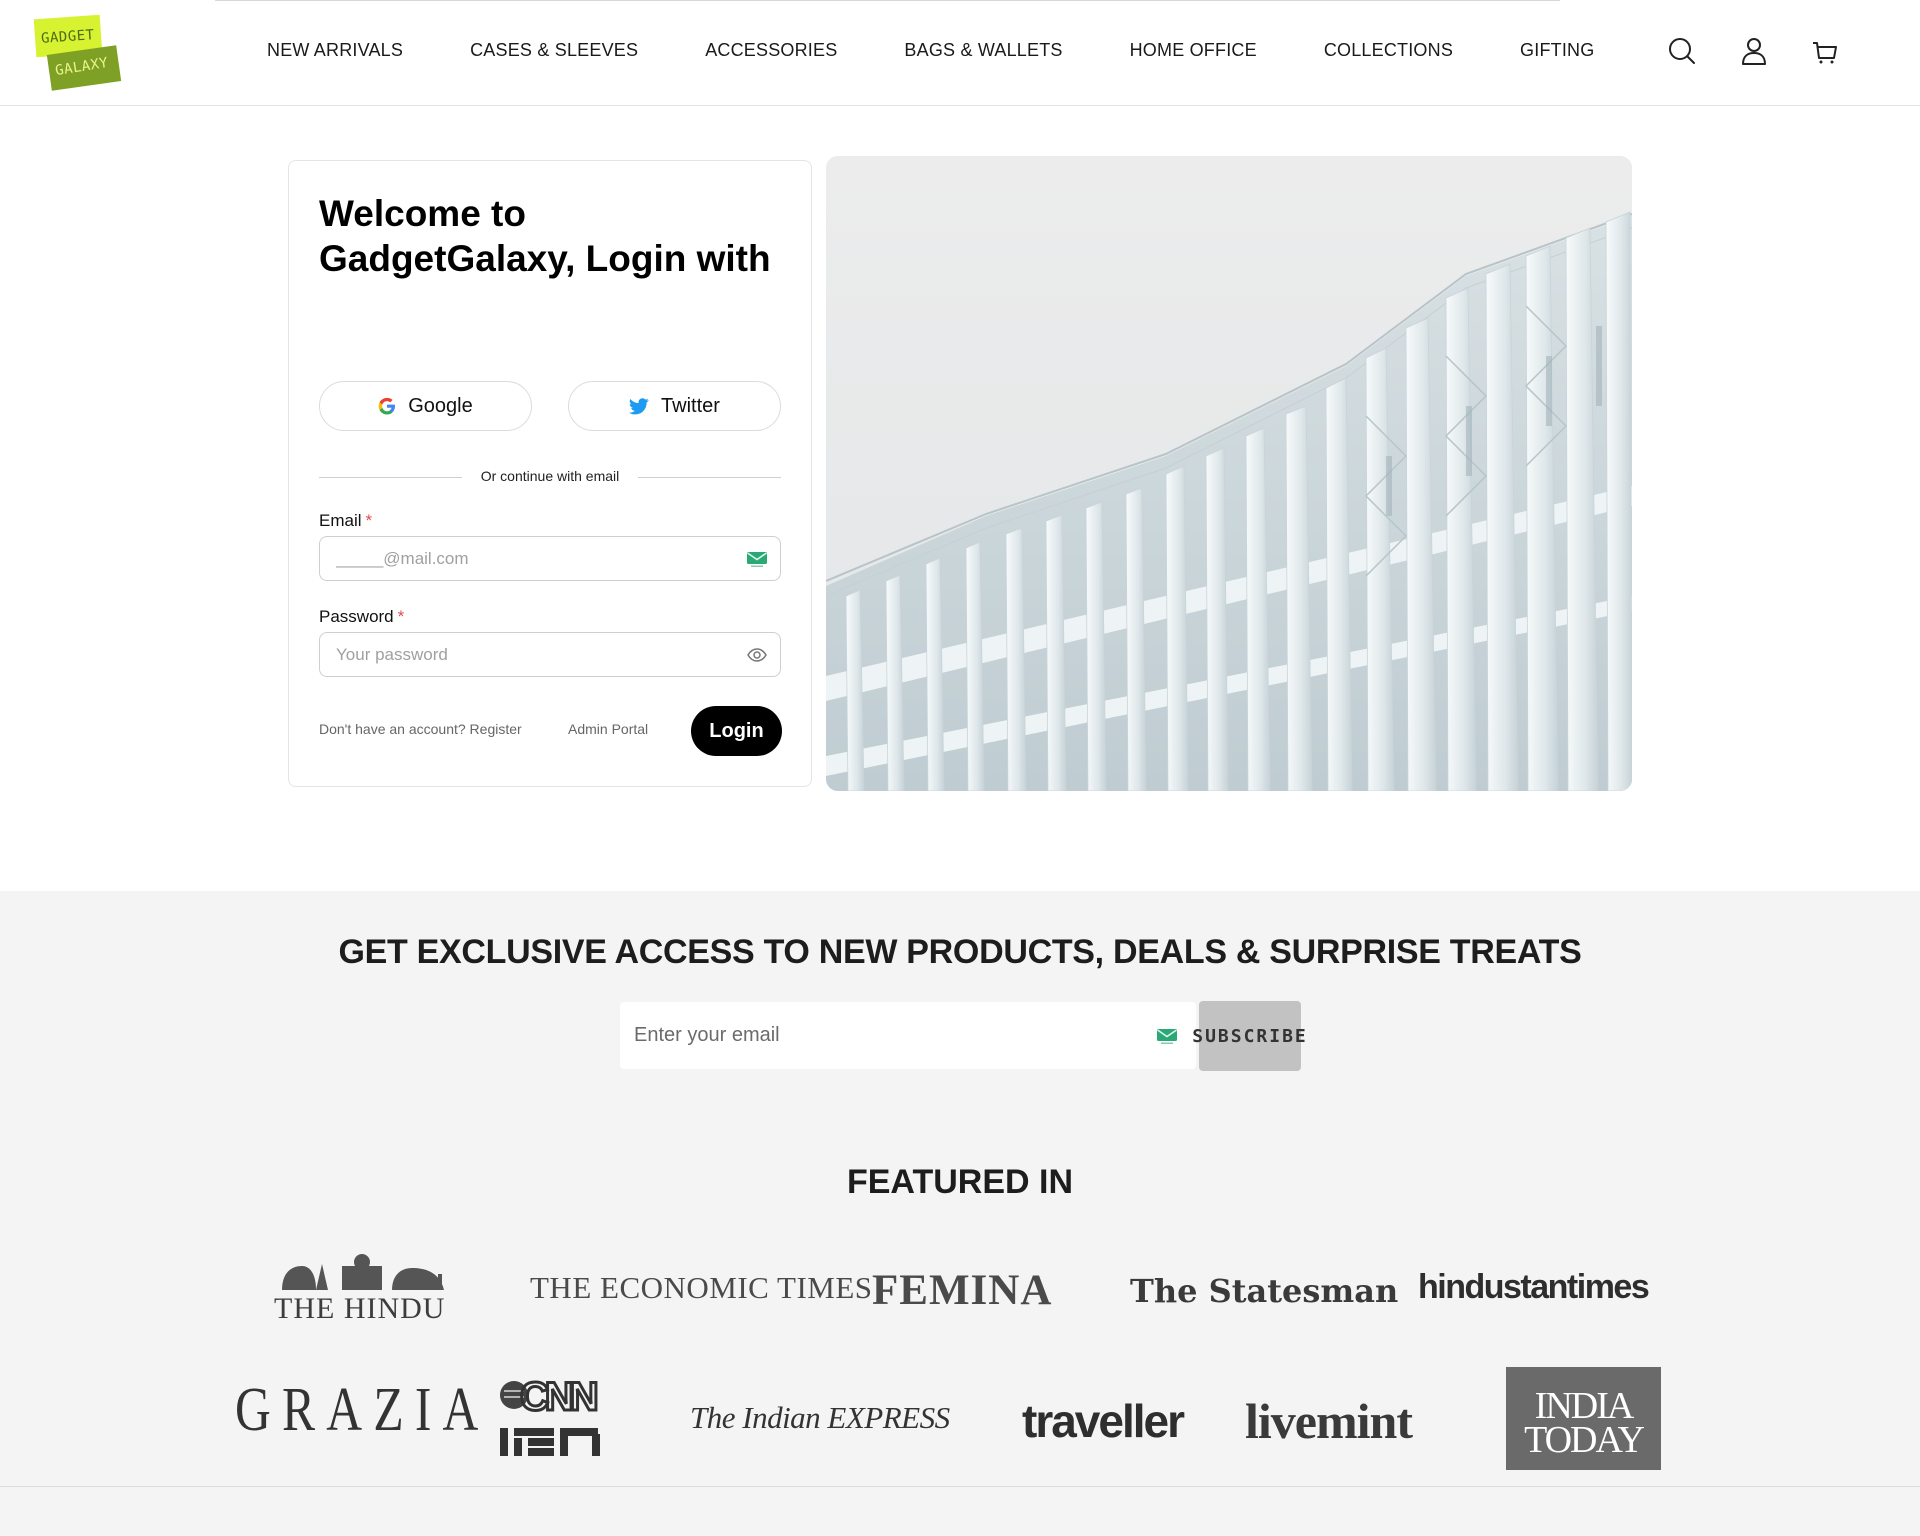 The image size is (1920, 1536). What do you see at coordinates (701, 1287) in the screenshot?
I see `economic-times-logo: THE ECONOMIC TIMES` at bounding box center [701, 1287].